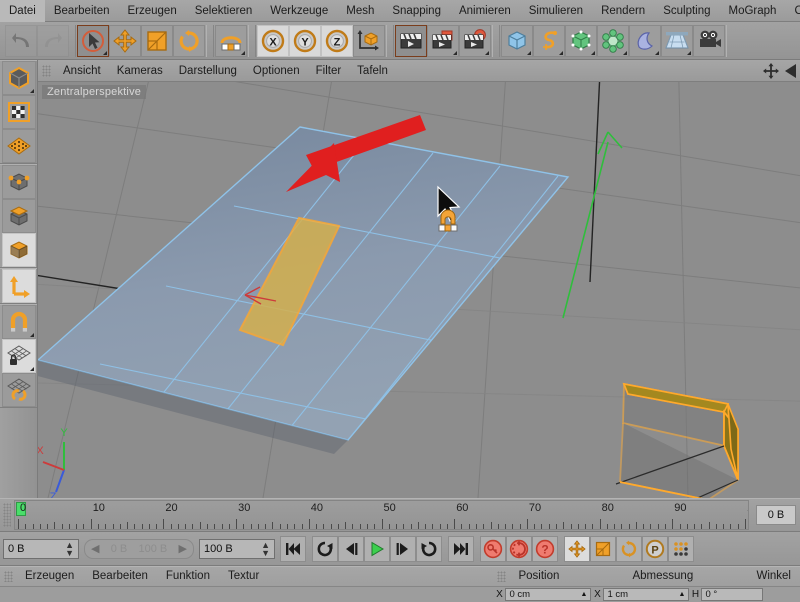 Image resolution: width=800 pixels, height=602 pixels. What do you see at coordinates (411, 40) in the screenshot?
I see `render-view-button` at bounding box center [411, 40].